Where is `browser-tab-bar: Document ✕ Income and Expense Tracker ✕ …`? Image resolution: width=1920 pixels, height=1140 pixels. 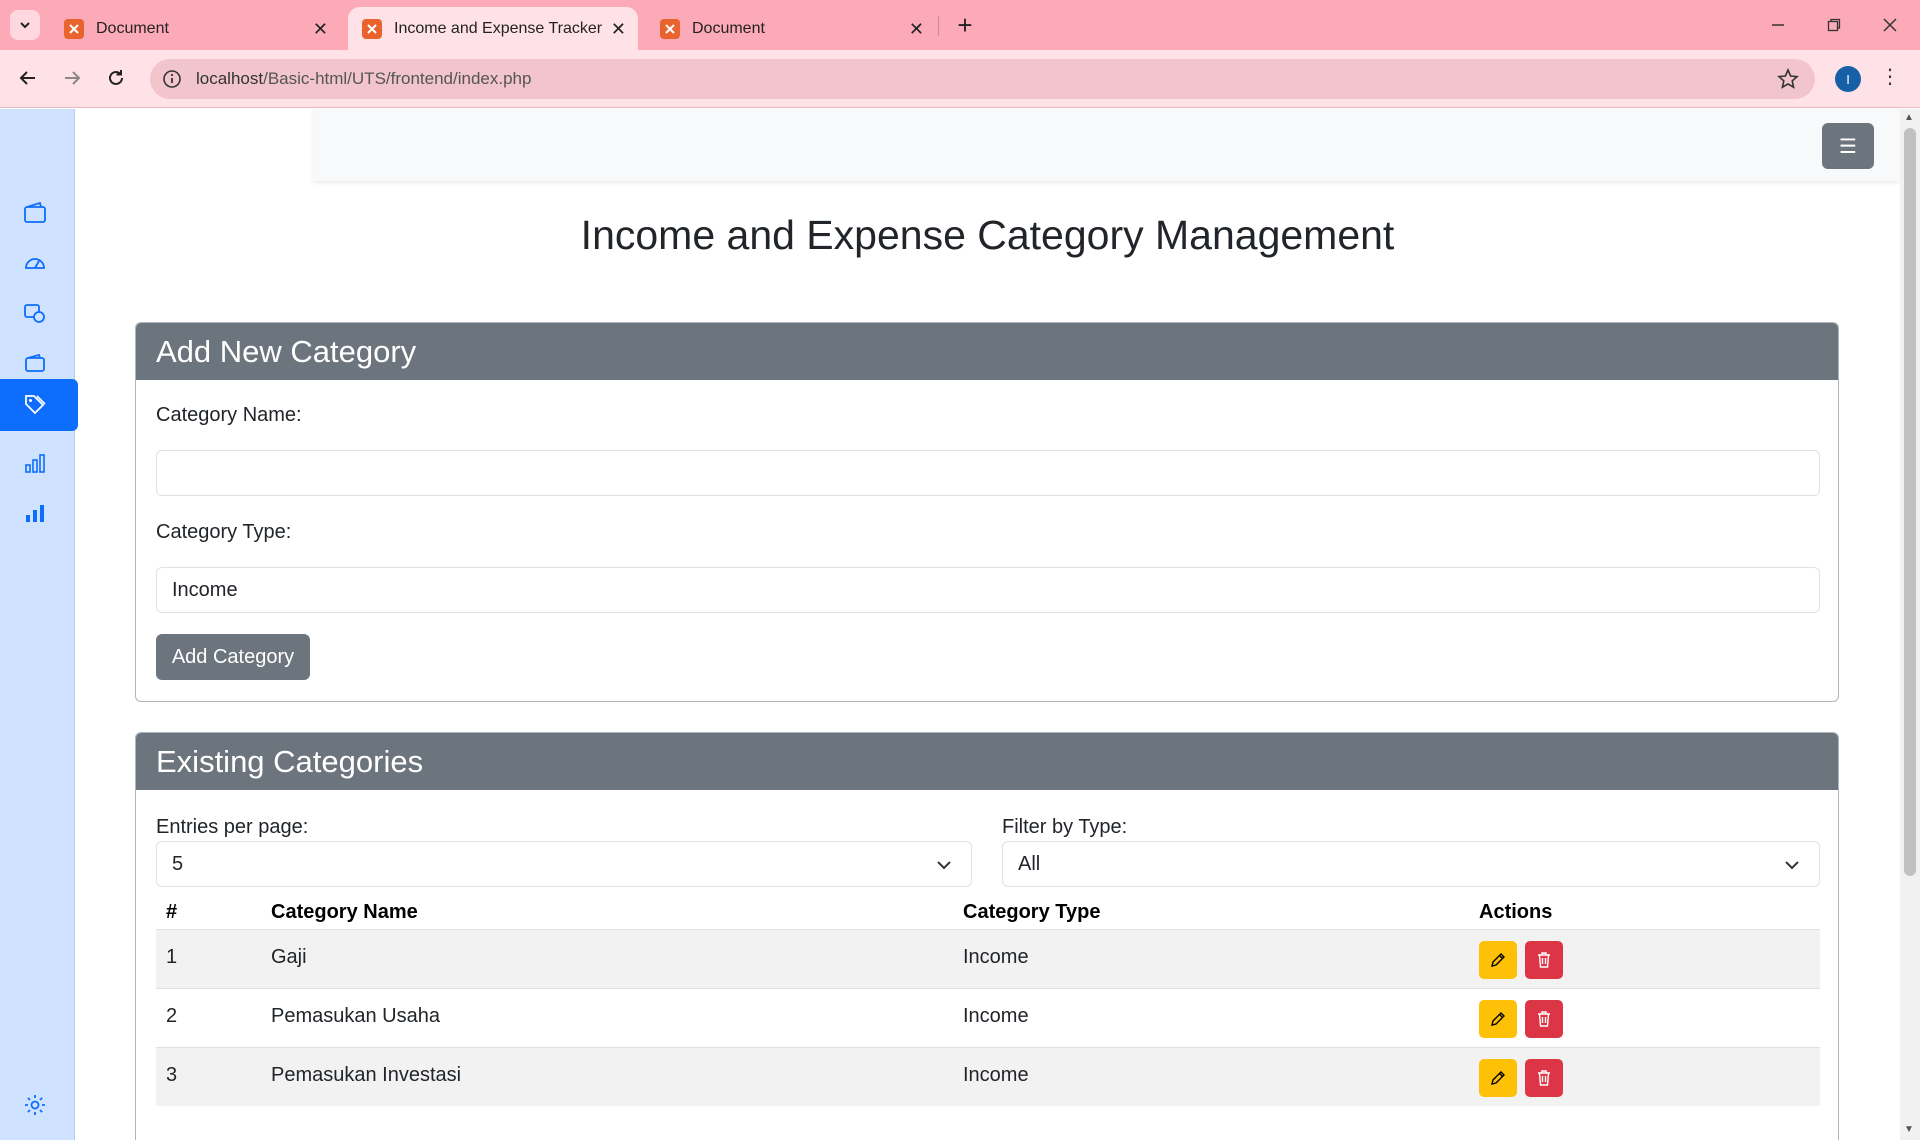 browser-tab-bar: Document ✕ Income and Expense Tracker ✕ … is located at coordinates (960, 25).